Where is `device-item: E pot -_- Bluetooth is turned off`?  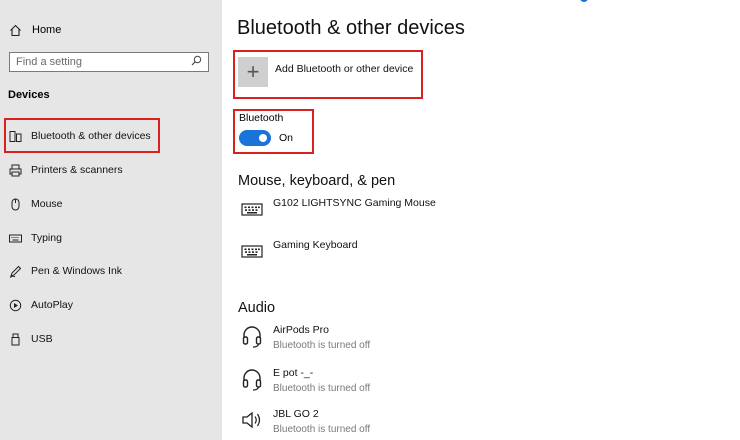 device-item: E pot -_- Bluetooth is turned off is located at coordinates (305, 381).